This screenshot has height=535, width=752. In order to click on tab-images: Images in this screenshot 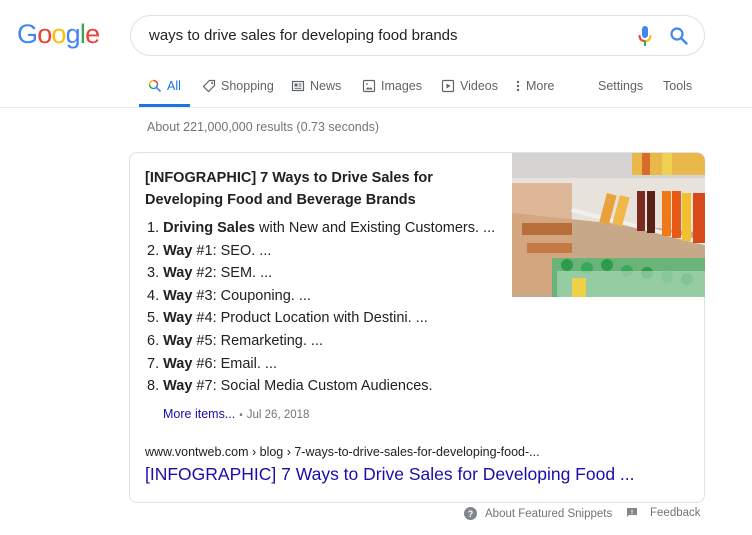, I will do `click(392, 86)`.